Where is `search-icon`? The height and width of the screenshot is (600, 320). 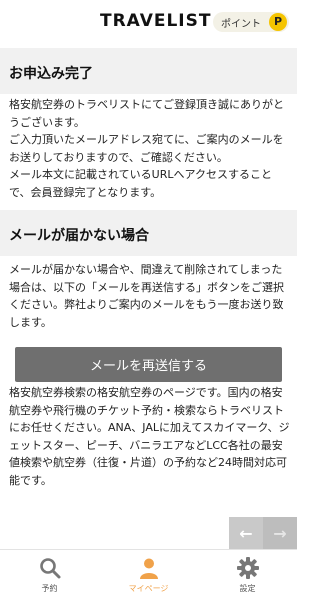
search-icon is located at coordinates (49, 568).